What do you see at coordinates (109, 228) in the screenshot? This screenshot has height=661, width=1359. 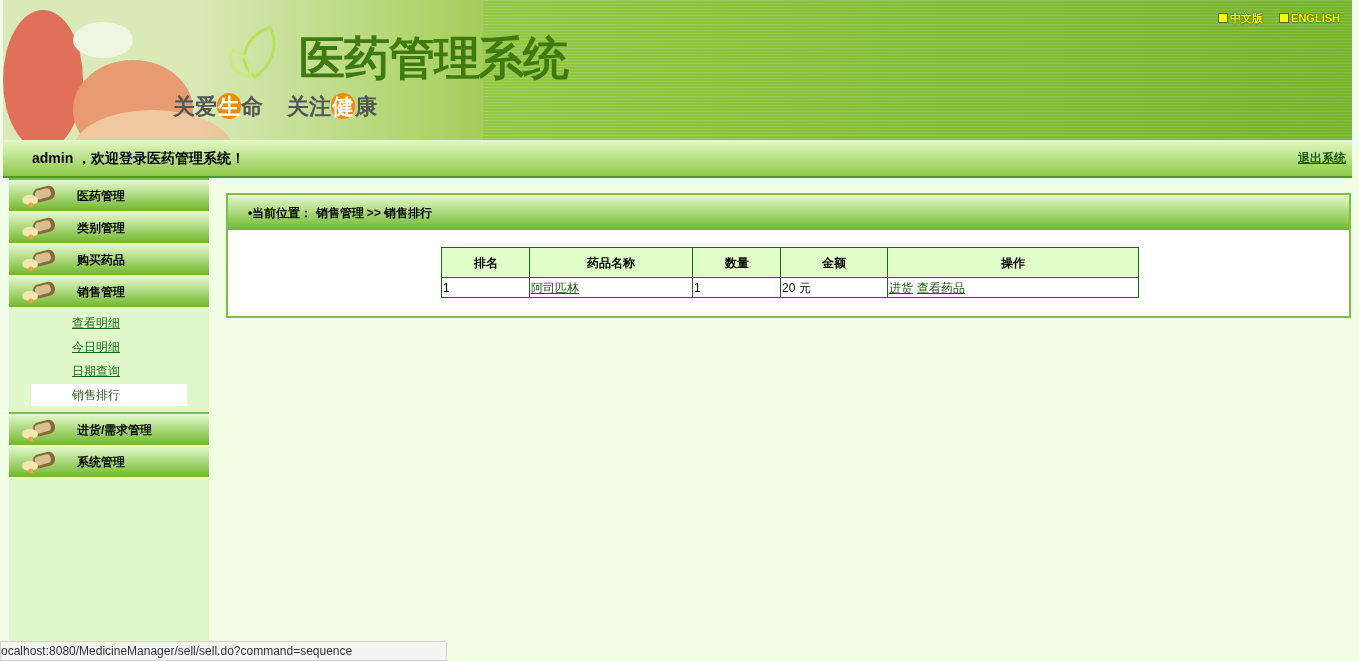 I see `sidebar-item: 类别管理` at bounding box center [109, 228].